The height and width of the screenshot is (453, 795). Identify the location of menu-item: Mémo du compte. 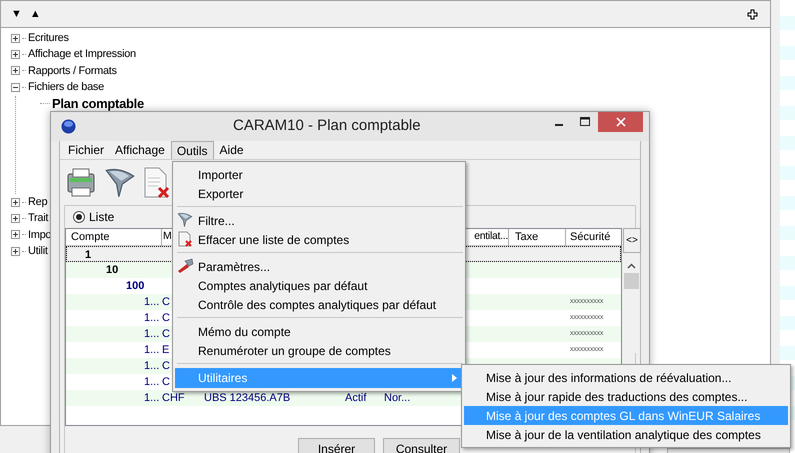
(319, 331).